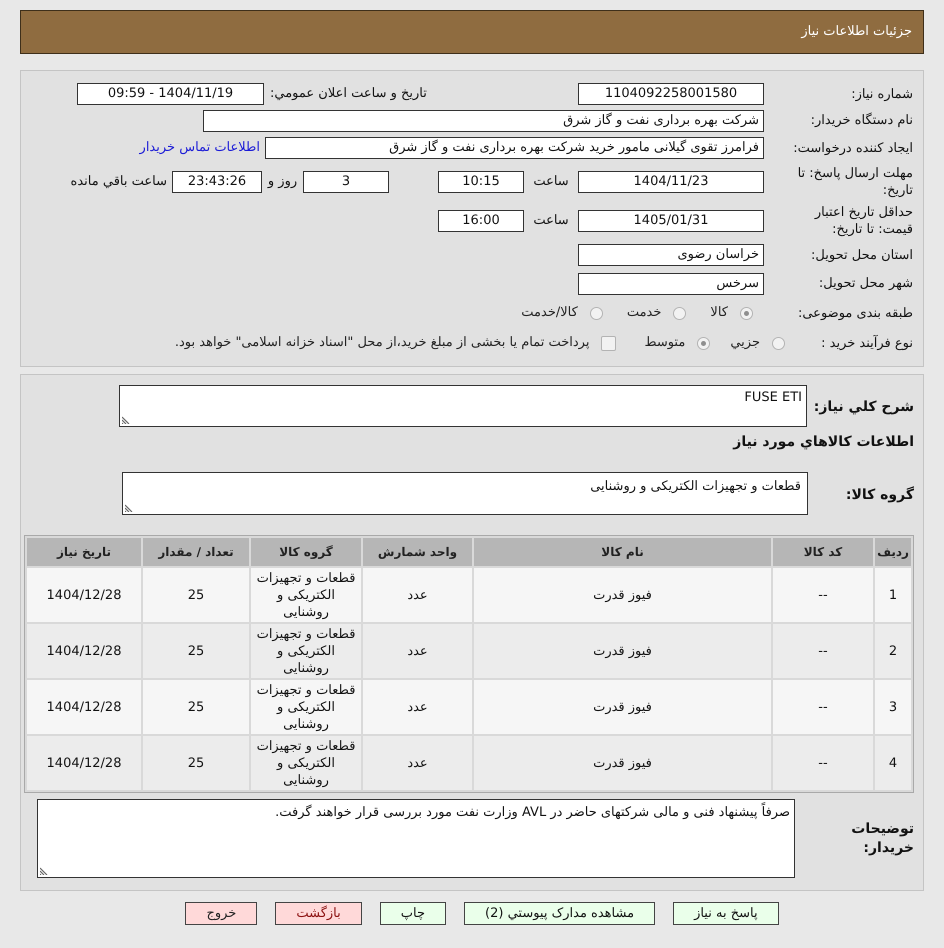  I want to click on field-label: ساعت باقي مانده, so click(118, 181).